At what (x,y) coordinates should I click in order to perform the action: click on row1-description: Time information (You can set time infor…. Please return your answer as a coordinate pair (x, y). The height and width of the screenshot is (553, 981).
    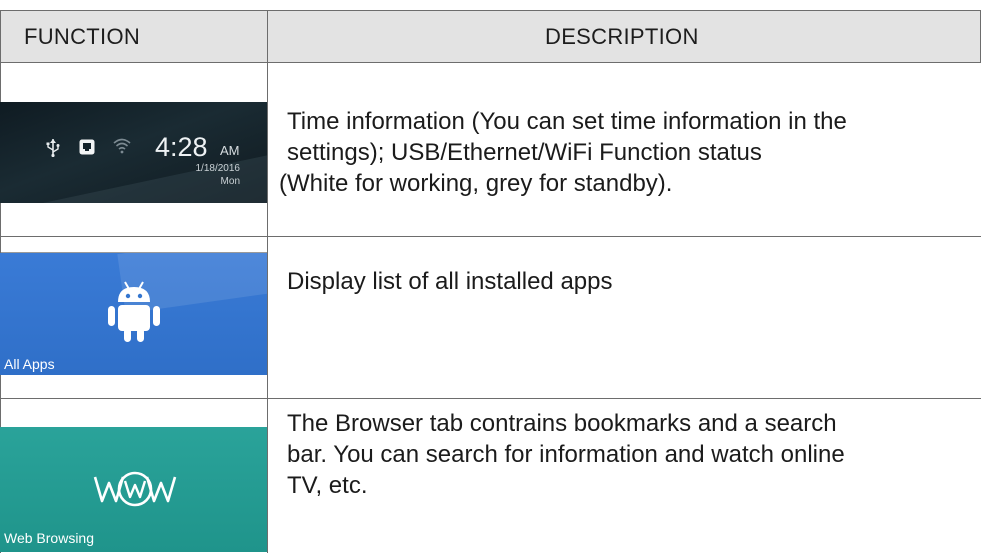
    Looking at the image, I should click on (628, 152).